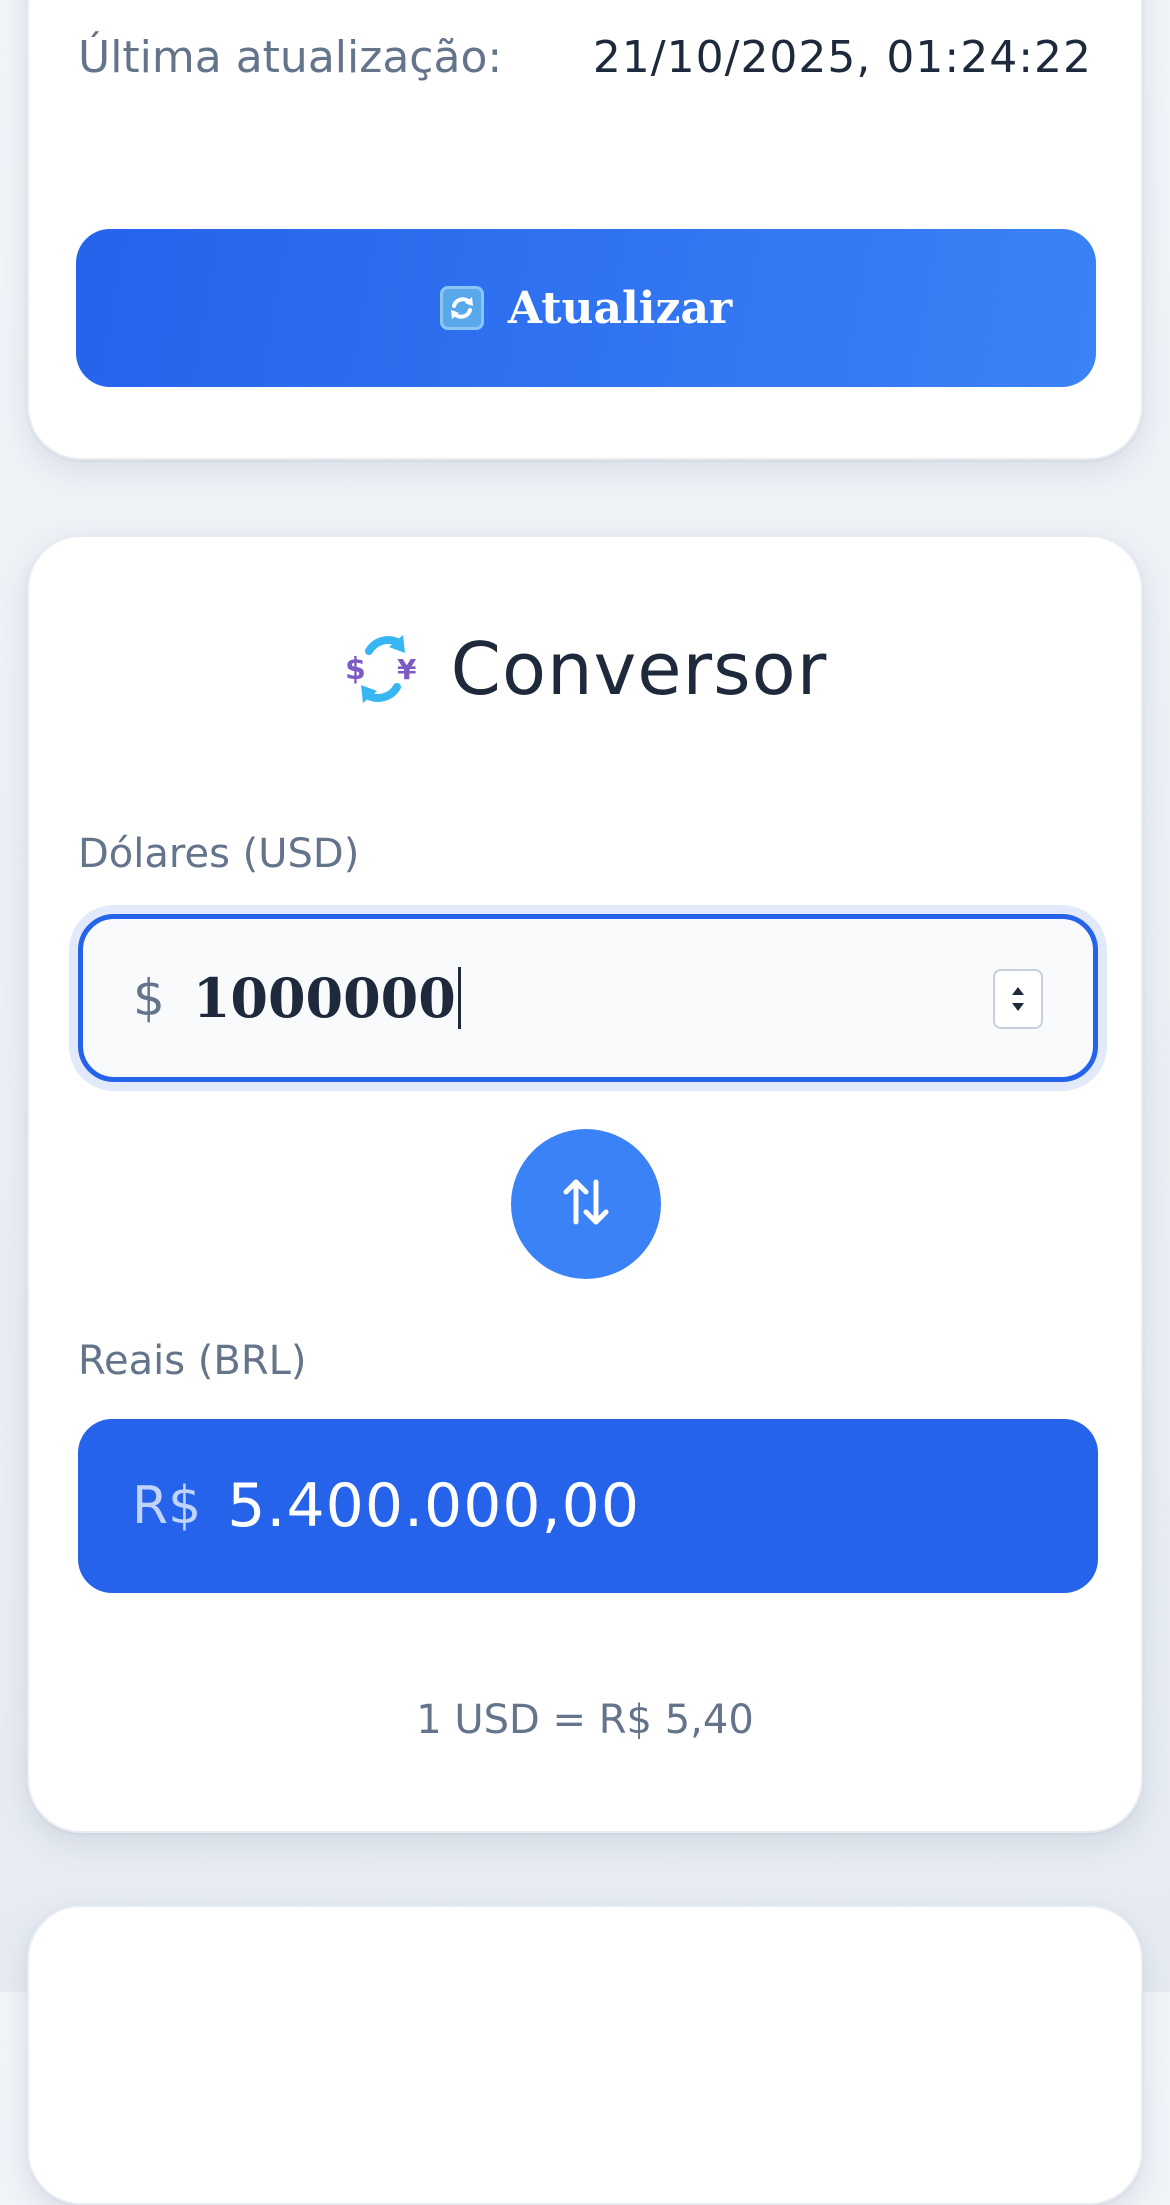 The width and height of the screenshot is (1170, 2205). I want to click on refresh-button-label: Atualizar, so click(620, 308).